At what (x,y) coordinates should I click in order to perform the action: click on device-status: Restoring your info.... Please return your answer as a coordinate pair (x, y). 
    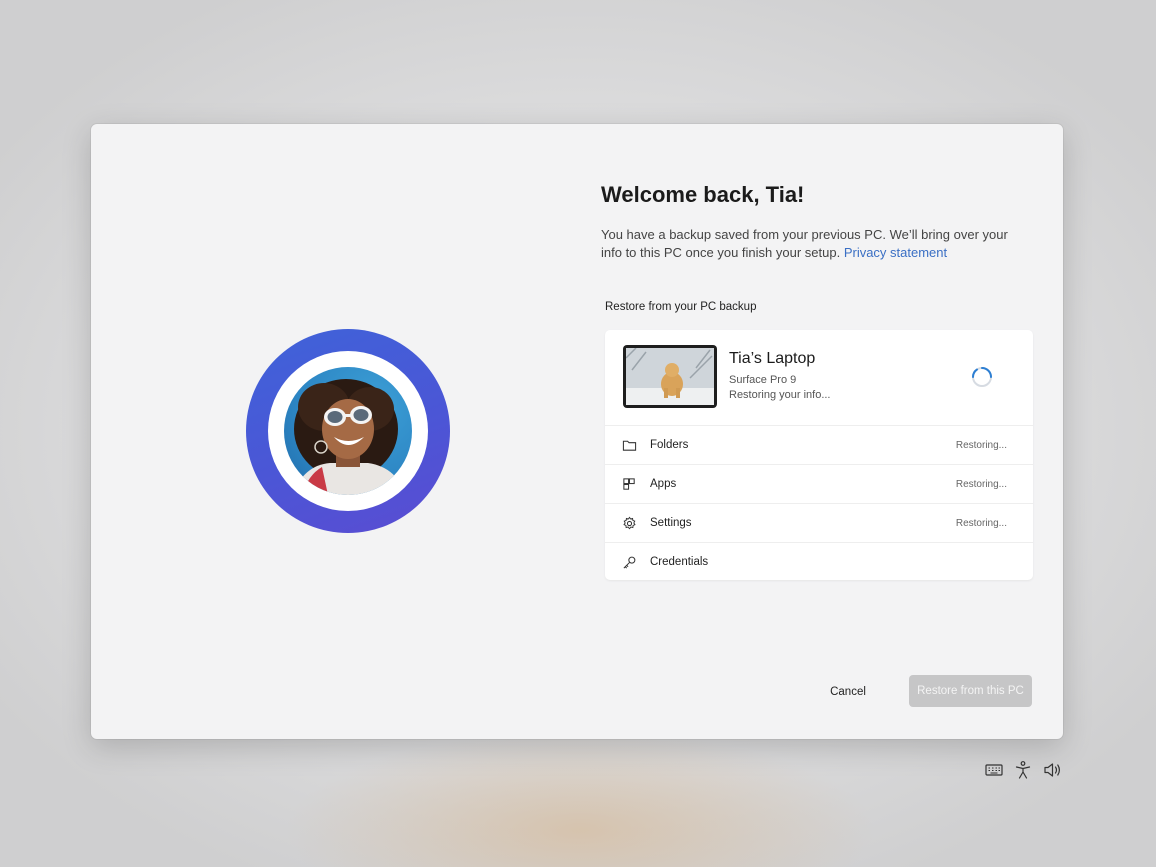
    Looking at the image, I should click on (780, 395).